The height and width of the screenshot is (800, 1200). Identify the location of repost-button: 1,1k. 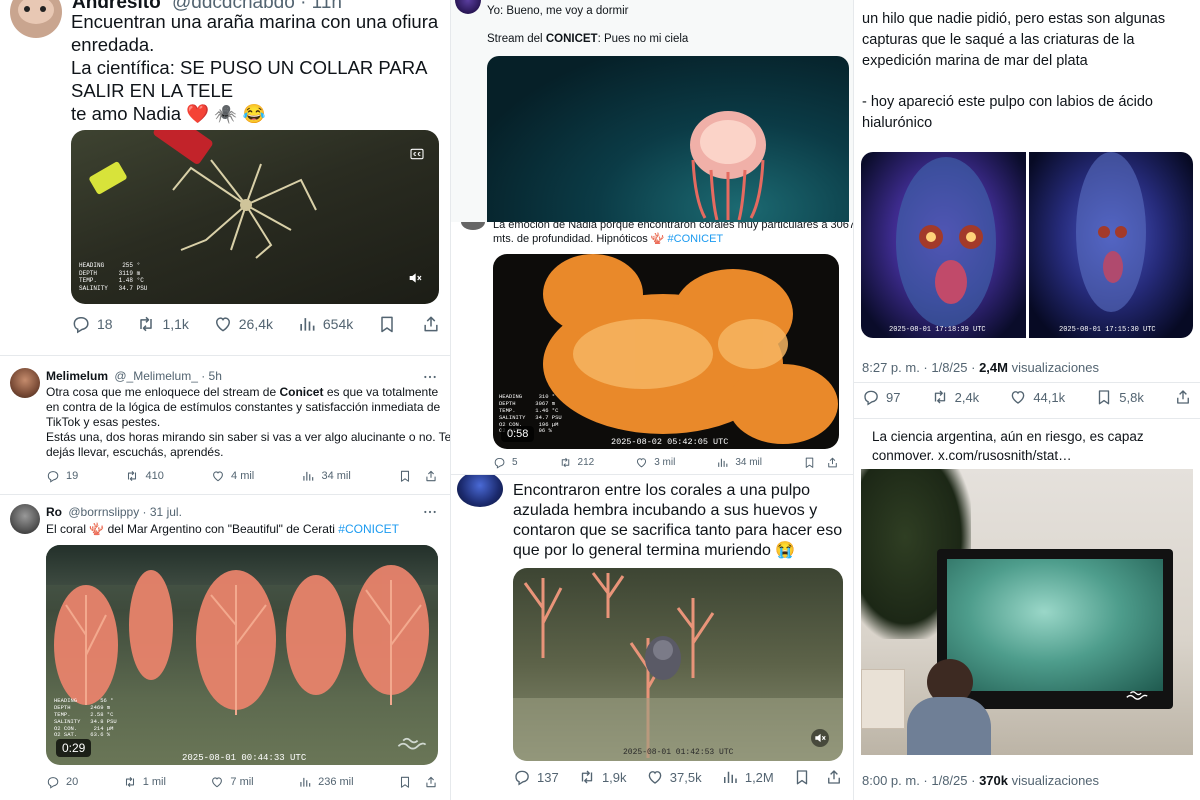
(162, 324).